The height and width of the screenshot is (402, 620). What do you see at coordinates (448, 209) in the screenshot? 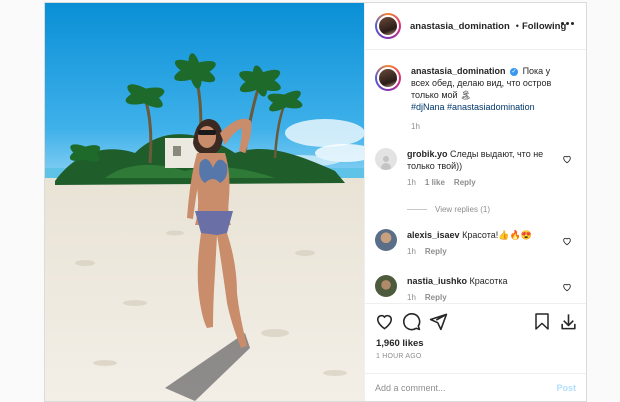
I see `view-replies-button: View replies (1)` at bounding box center [448, 209].